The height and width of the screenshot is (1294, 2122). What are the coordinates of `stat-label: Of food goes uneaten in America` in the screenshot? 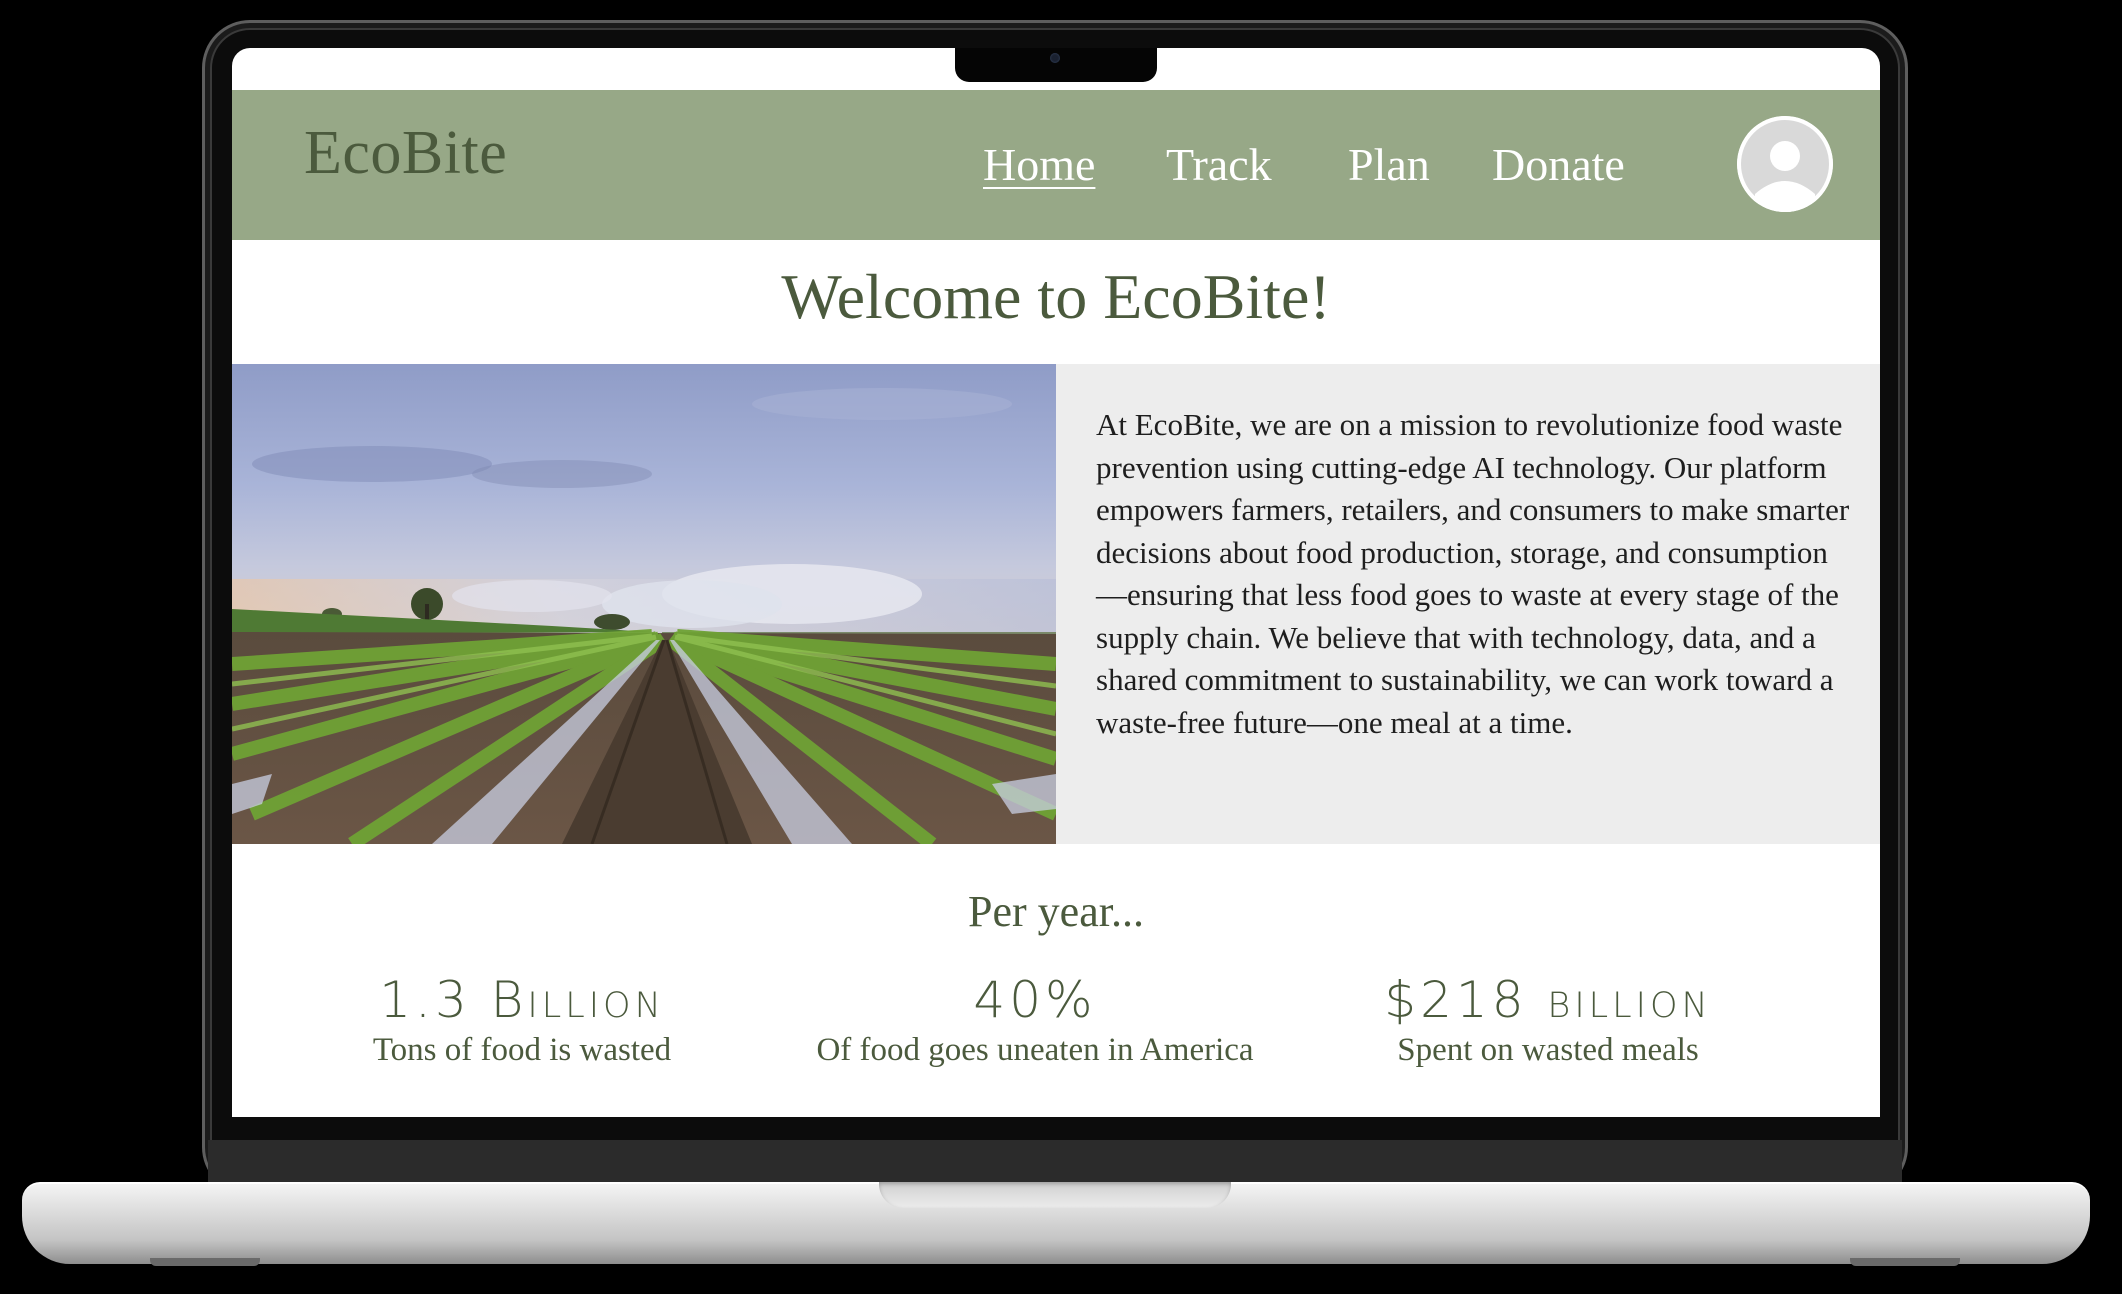 It's located at (1035, 1050).